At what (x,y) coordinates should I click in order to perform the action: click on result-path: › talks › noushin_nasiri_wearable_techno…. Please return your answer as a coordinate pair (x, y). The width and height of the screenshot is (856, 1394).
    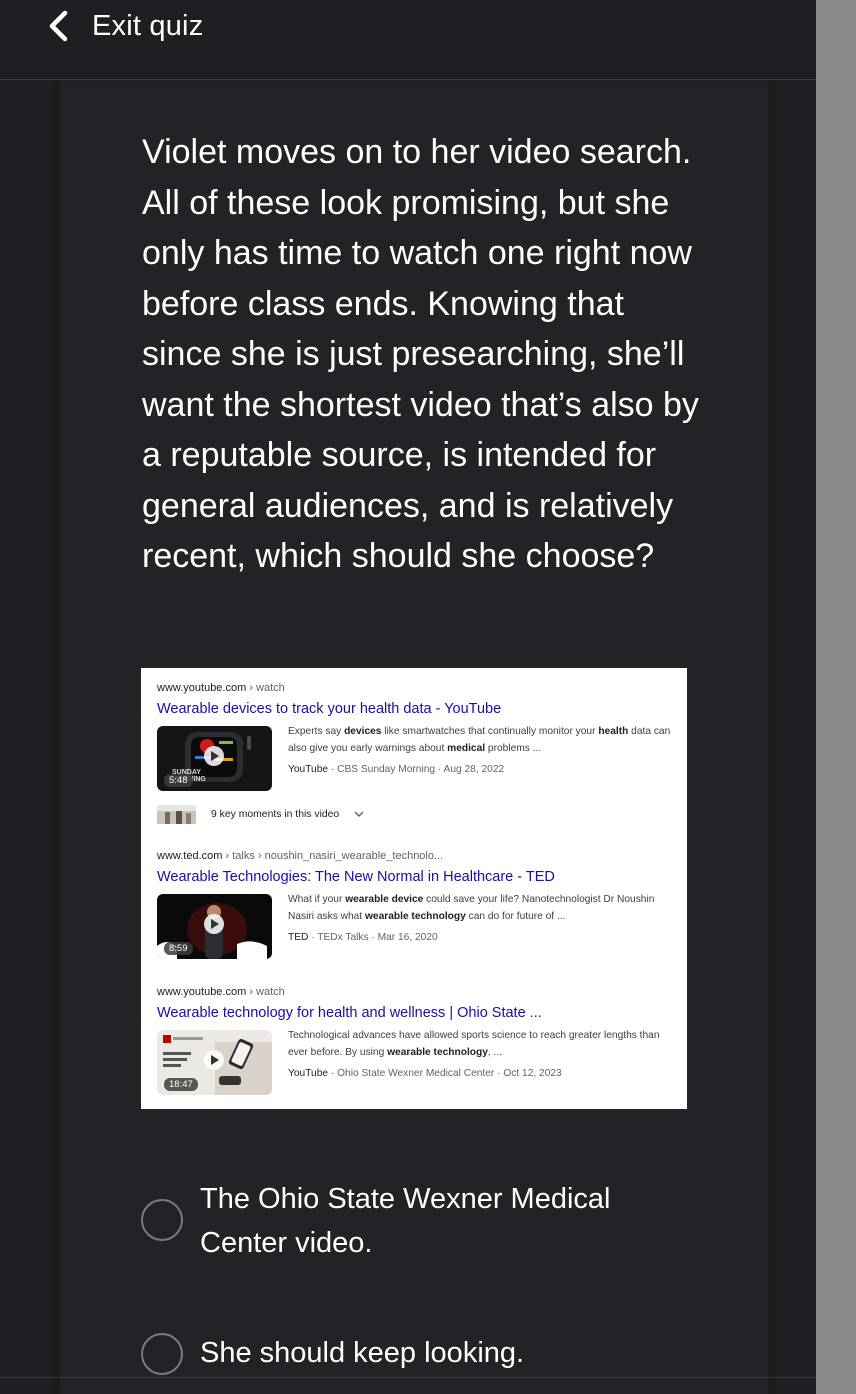
    Looking at the image, I should click on (333, 856).